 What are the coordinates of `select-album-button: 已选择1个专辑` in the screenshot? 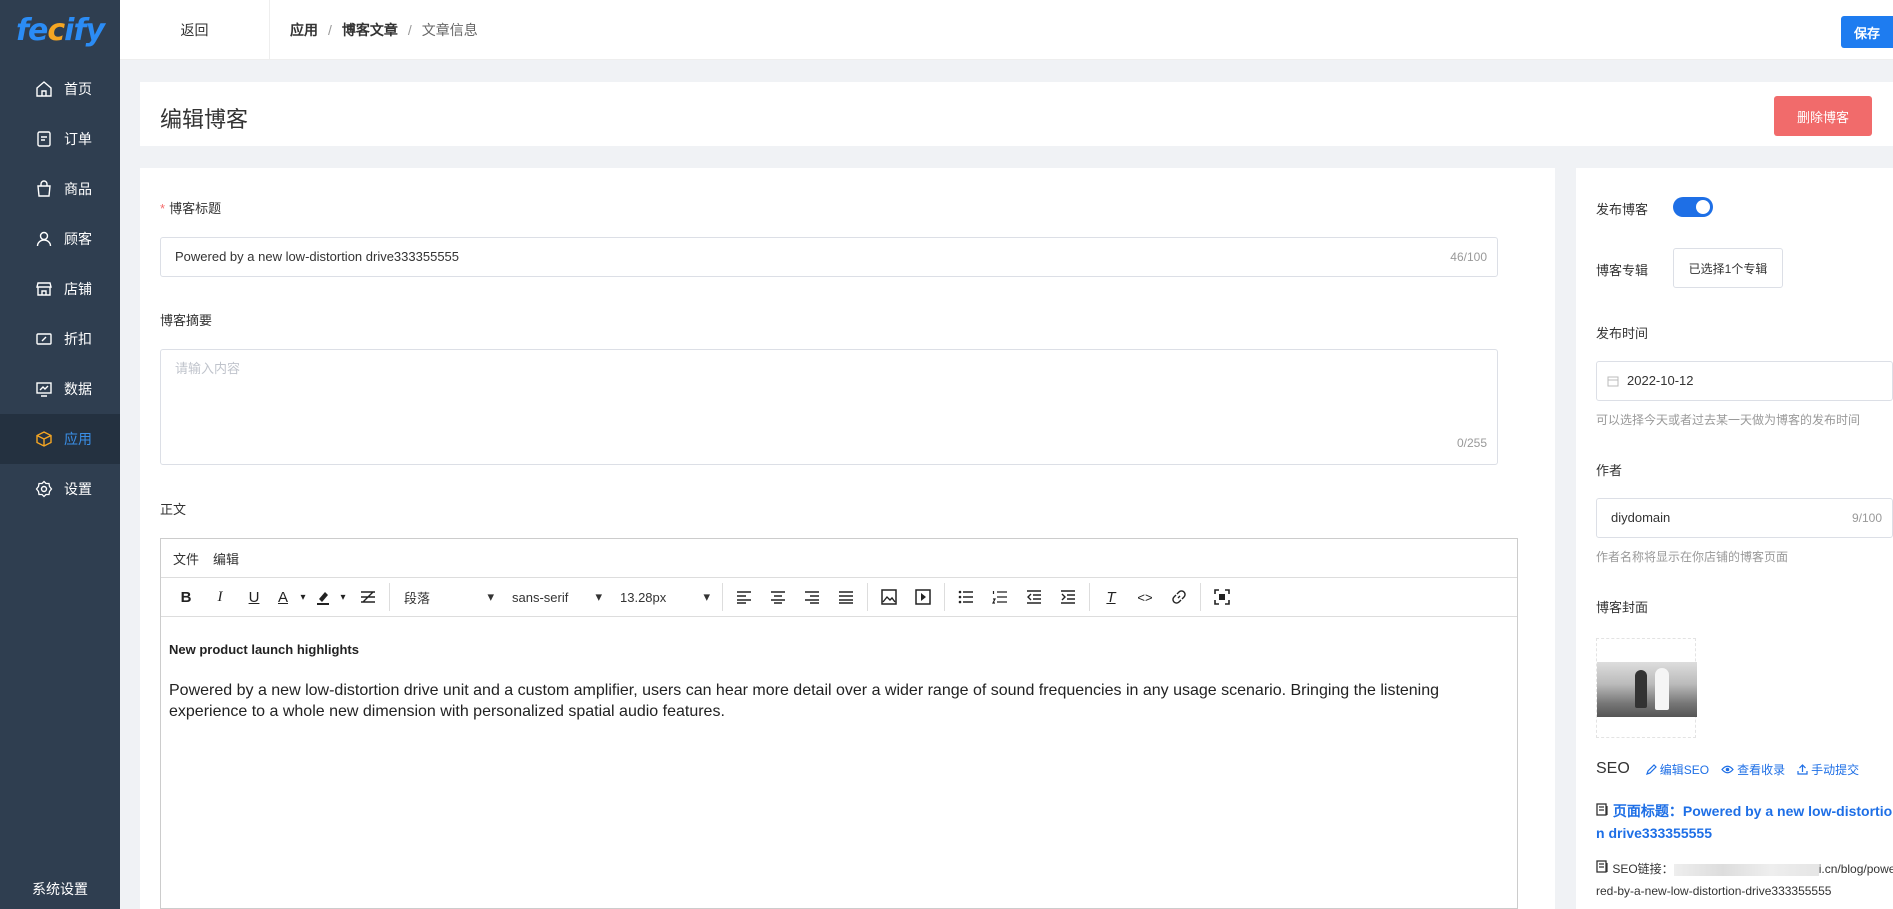 It's located at (1728, 268).